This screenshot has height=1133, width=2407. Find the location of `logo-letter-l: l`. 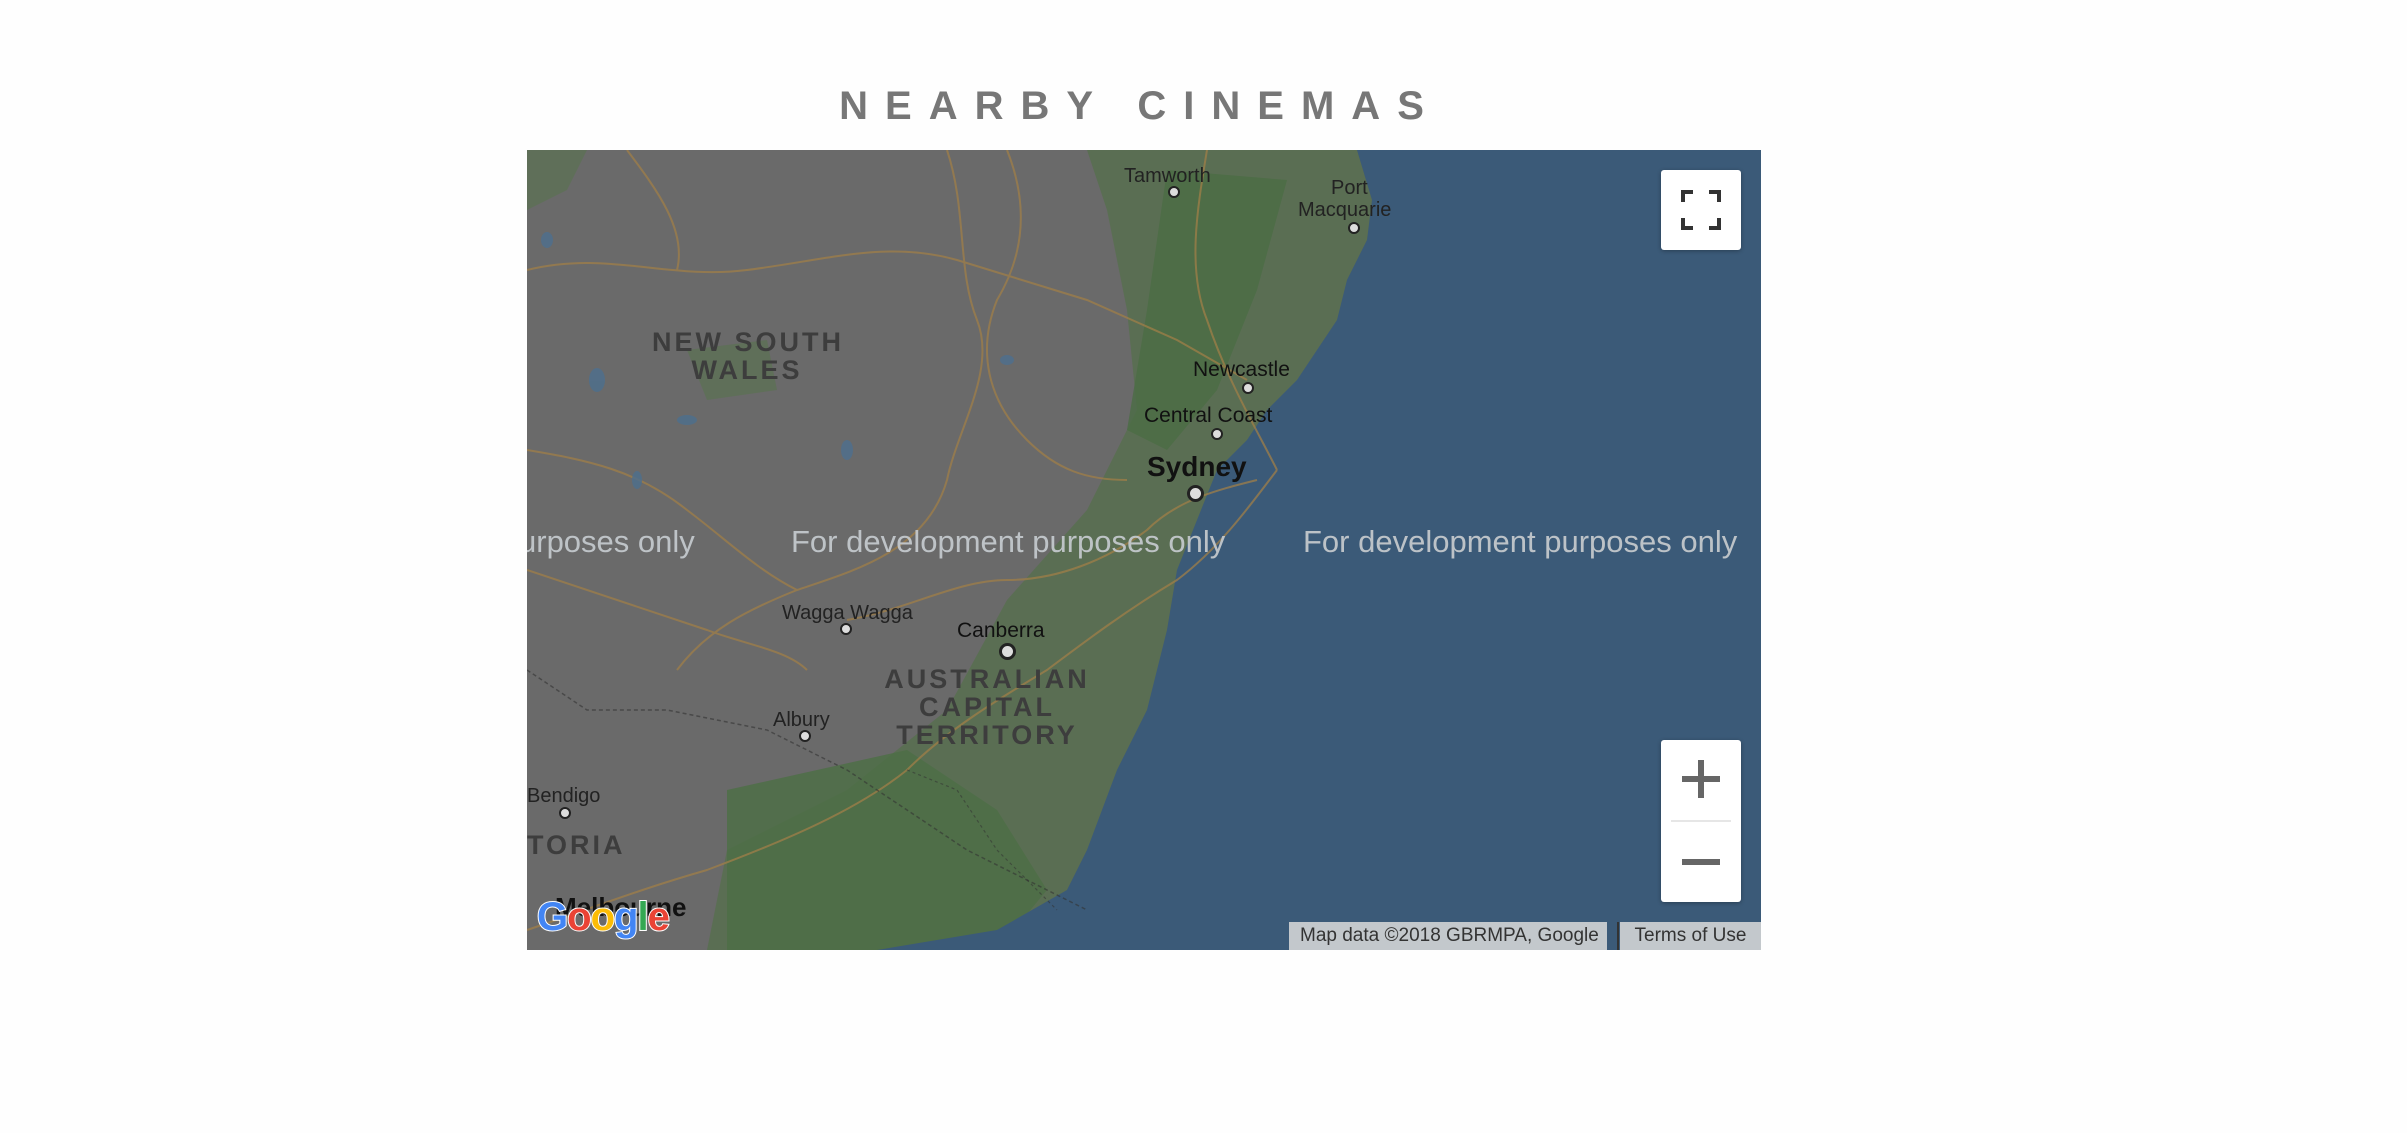

logo-letter-l: l is located at coordinates (642, 917).